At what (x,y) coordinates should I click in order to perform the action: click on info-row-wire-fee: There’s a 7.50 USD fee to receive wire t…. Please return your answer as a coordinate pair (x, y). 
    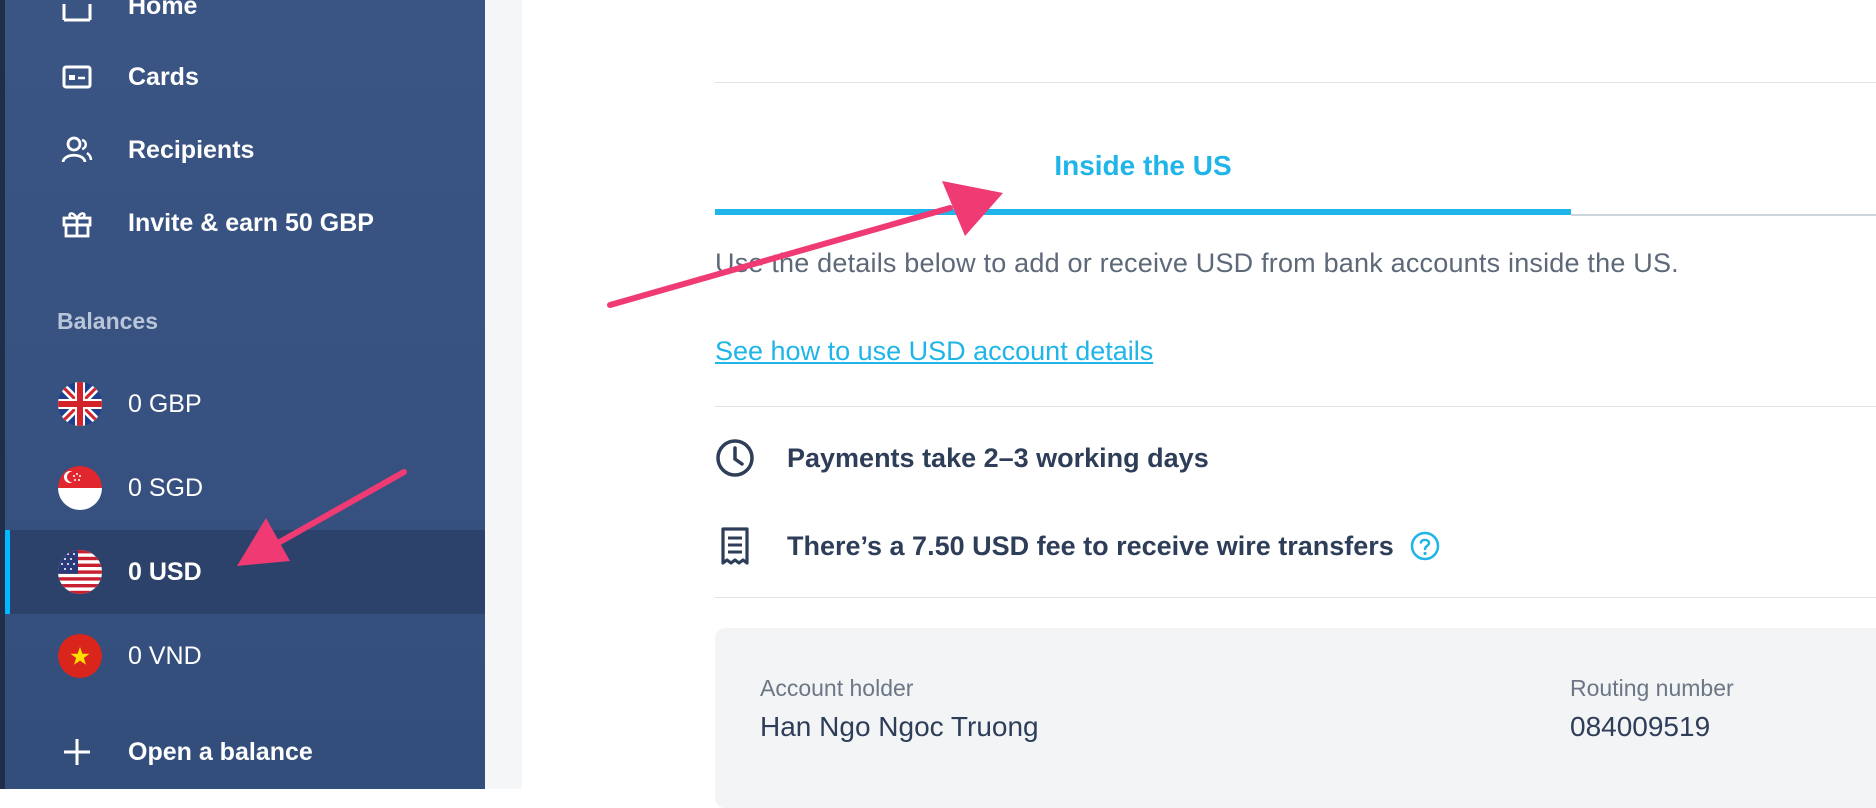
    Looking at the image, I should click on (1077, 546).